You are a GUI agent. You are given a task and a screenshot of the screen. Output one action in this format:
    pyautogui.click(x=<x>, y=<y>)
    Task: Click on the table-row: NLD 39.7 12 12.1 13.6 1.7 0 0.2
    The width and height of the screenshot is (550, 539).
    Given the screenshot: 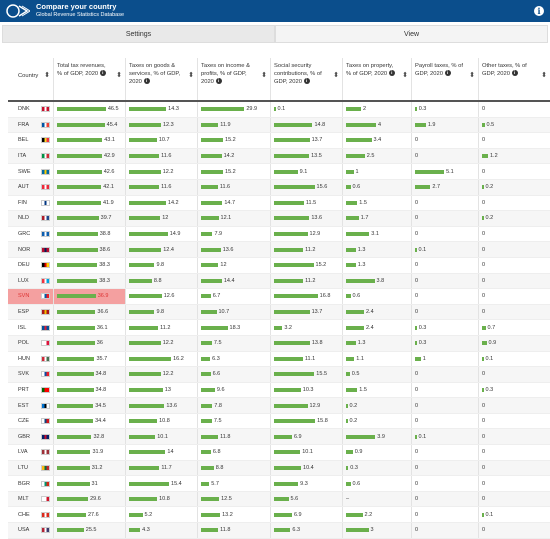 What is the action you would take?
    pyautogui.click(x=279, y=219)
    